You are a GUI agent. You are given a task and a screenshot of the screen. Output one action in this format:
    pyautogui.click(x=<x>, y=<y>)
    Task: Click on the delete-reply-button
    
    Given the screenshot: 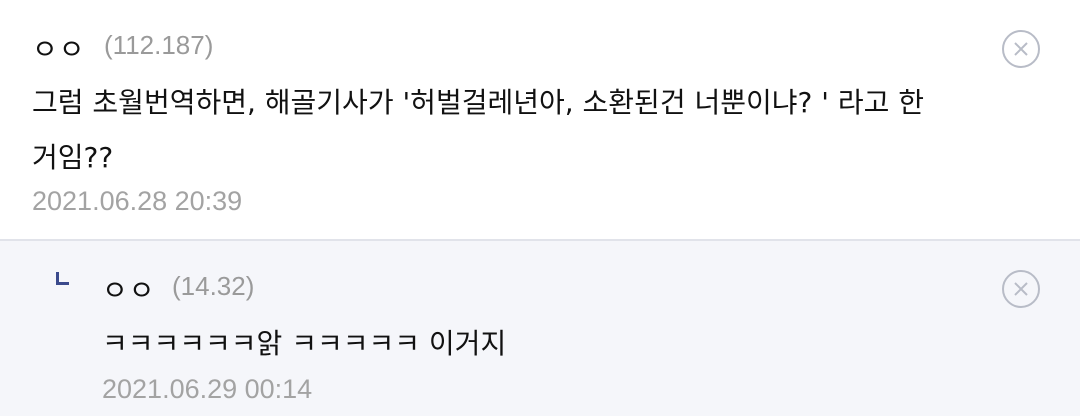 What is the action you would take?
    pyautogui.click(x=1021, y=289)
    